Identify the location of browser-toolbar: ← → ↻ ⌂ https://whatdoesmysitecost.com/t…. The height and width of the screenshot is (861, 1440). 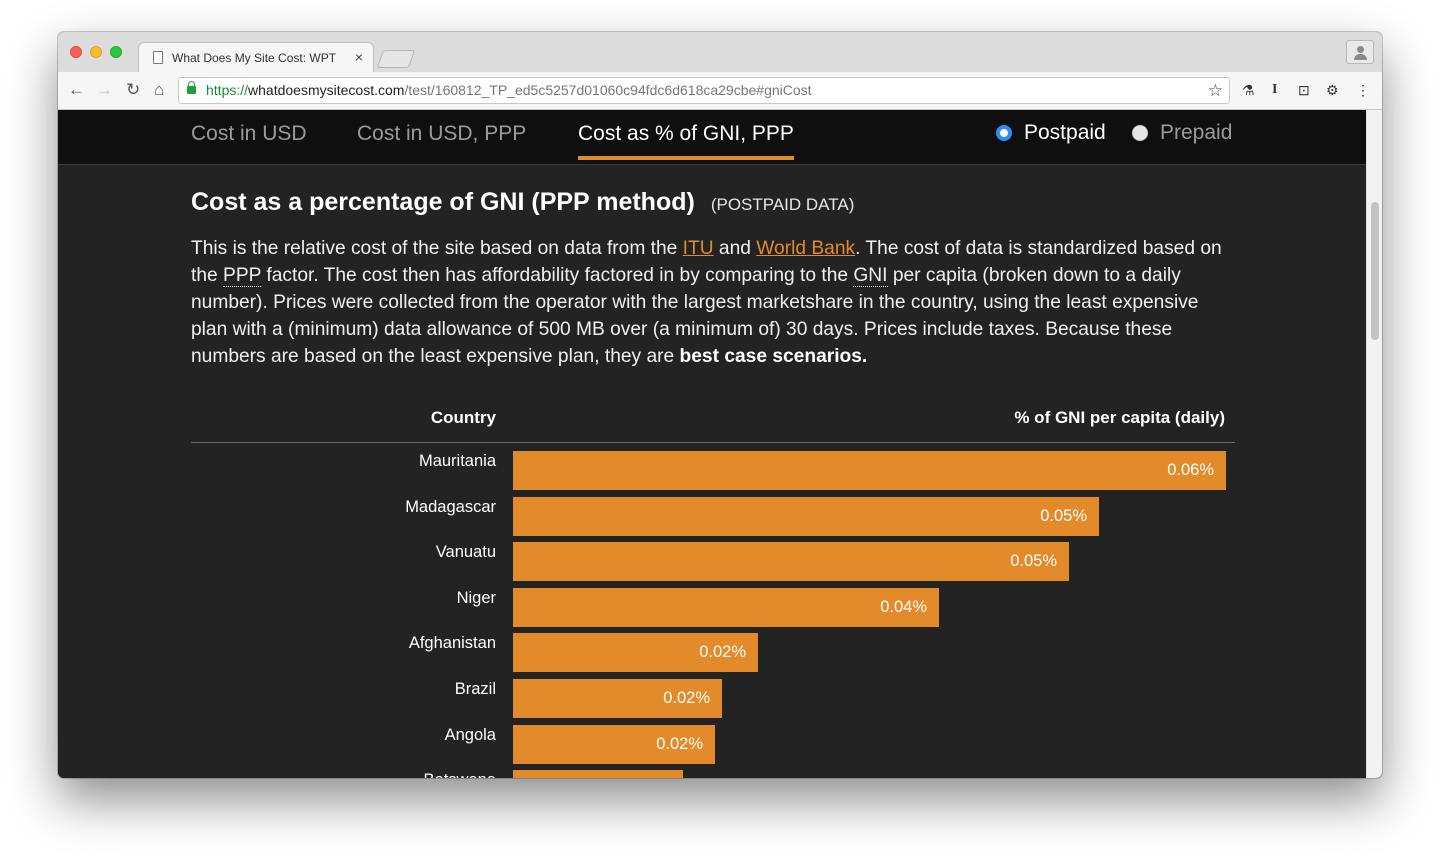
(720, 91).